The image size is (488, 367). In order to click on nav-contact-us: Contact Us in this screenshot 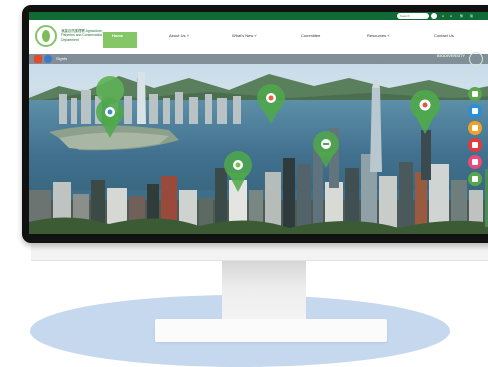, I will do `click(444, 35)`.